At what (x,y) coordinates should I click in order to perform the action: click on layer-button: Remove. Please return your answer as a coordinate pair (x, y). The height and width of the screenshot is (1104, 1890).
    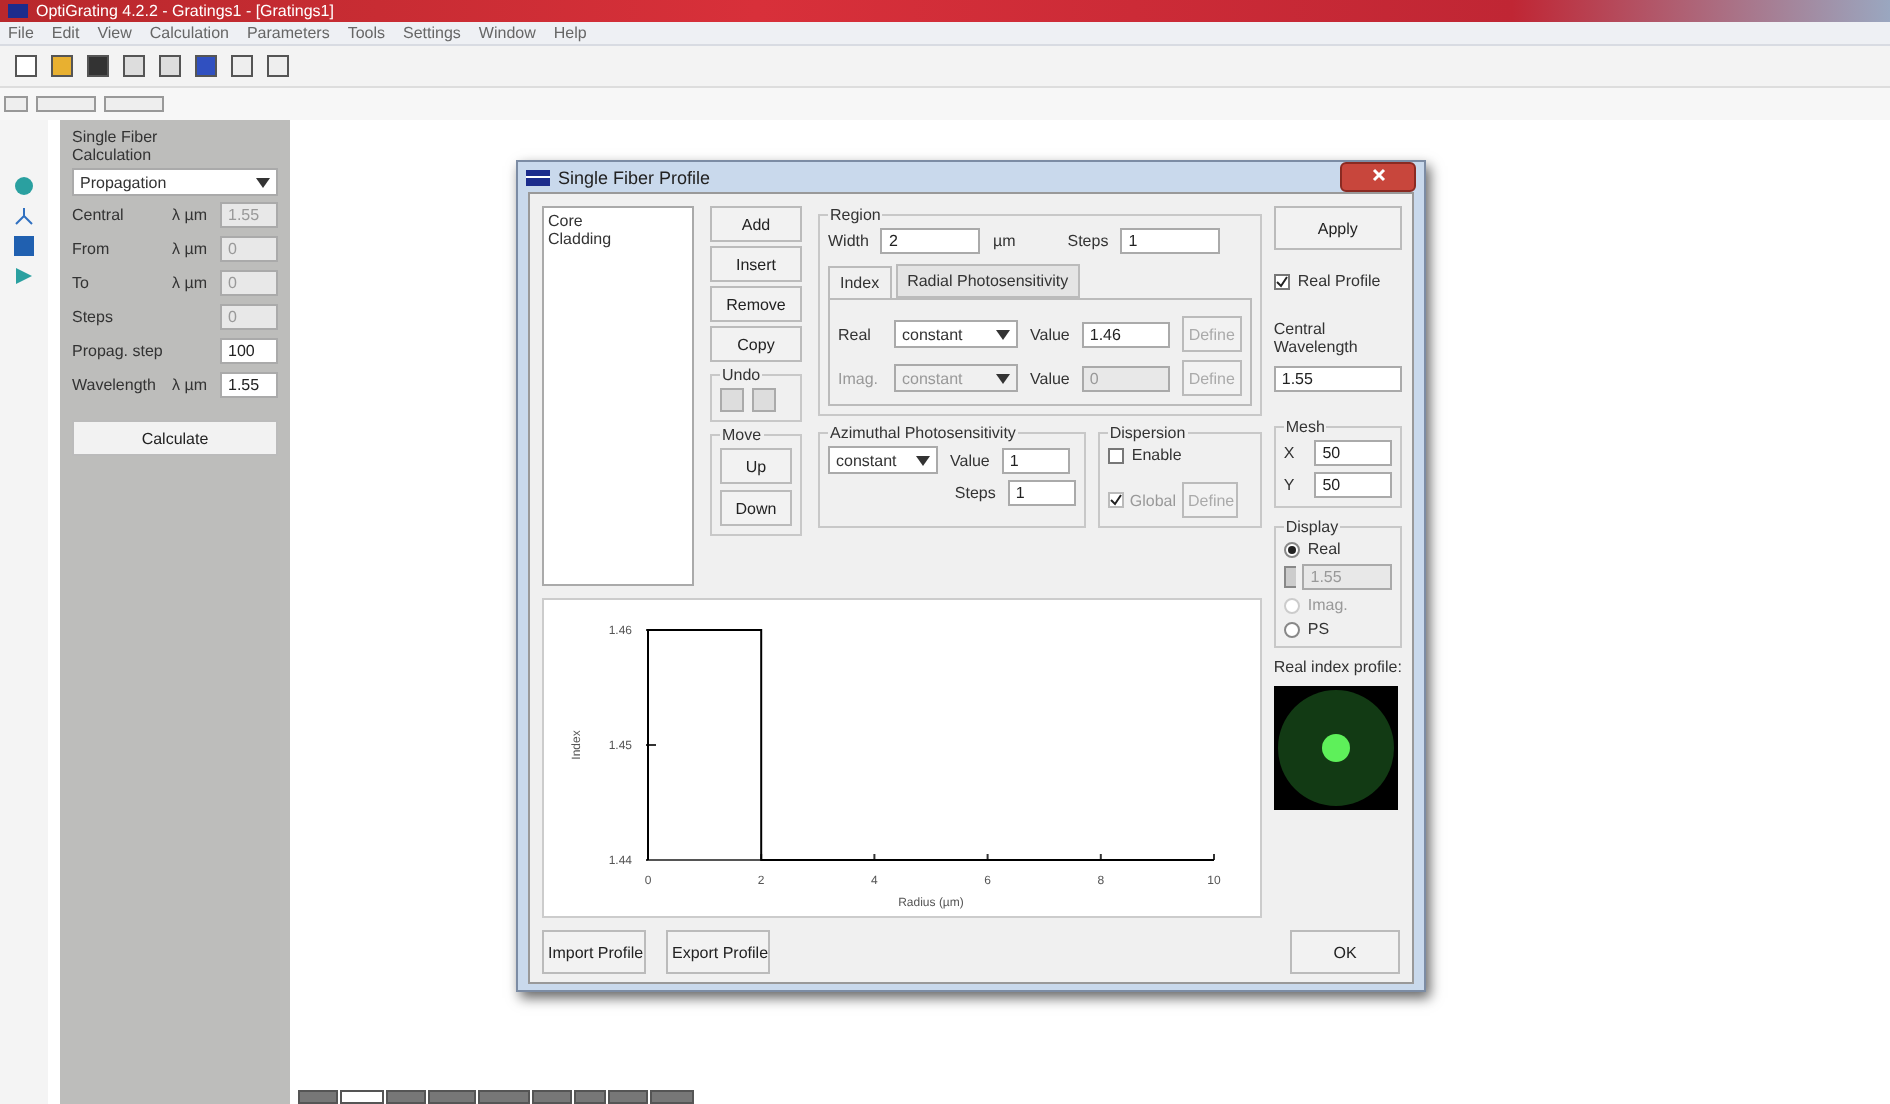
    Looking at the image, I should click on (756, 304).